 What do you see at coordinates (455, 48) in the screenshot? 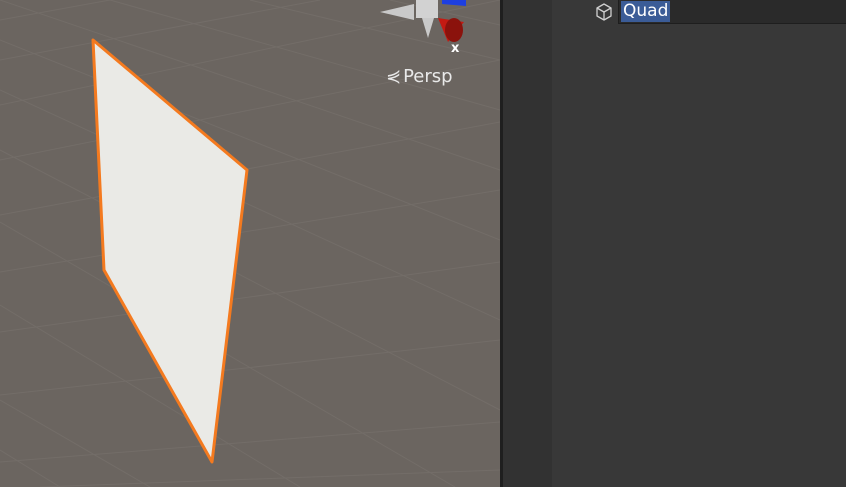
I see `gizmo-x-label: x` at bounding box center [455, 48].